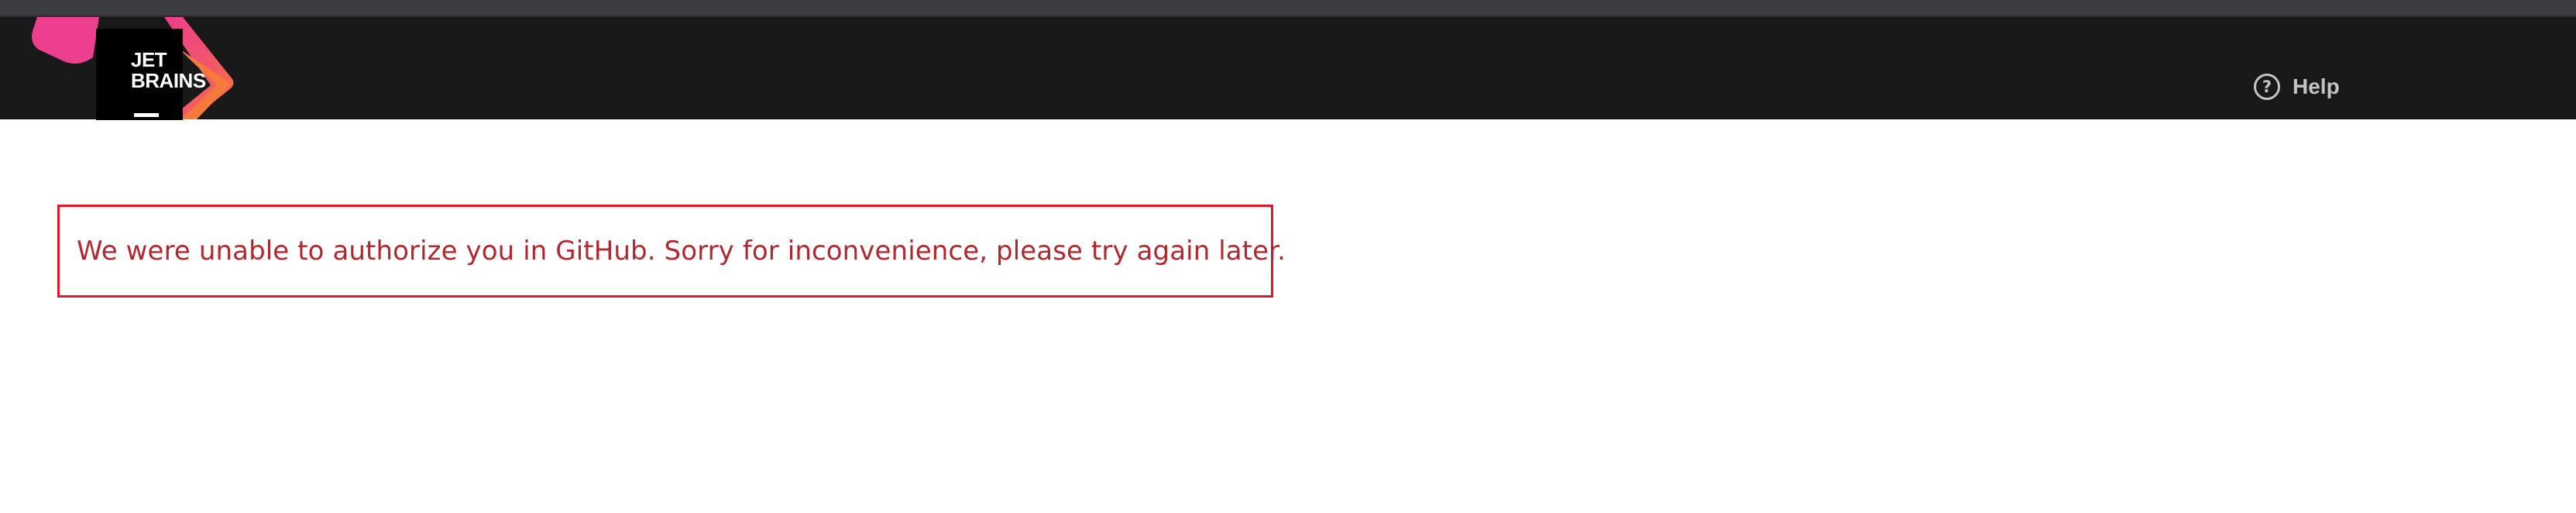 The width and height of the screenshot is (2576, 513). What do you see at coordinates (2316, 86) in the screenshot?
I see `help-label: Help` at bounding box center [2316, 86].